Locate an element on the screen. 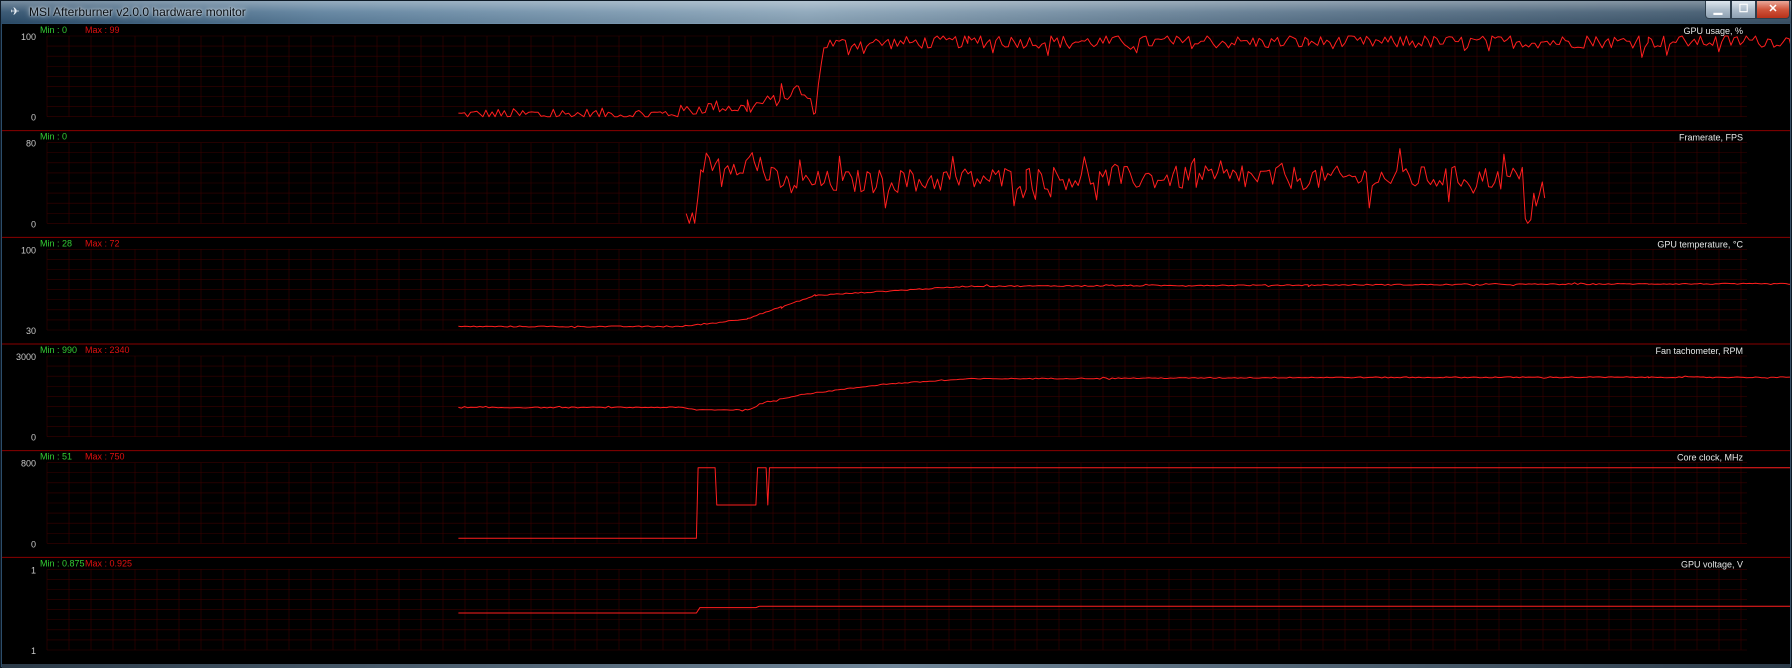 This screenshot has height=668, width=1792. graph-1-y-max-tick: 80 is located at coordinates (31, 144).